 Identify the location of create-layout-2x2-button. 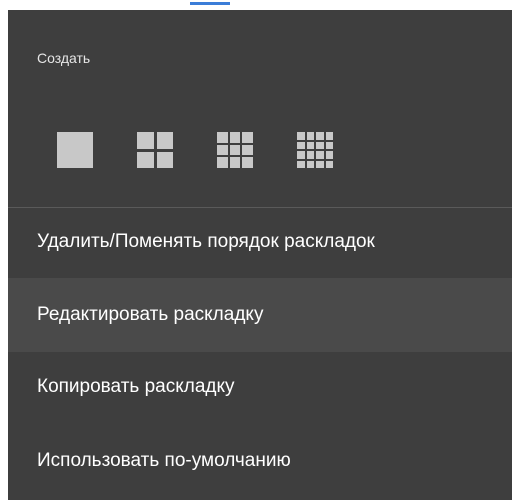
(155, 150).